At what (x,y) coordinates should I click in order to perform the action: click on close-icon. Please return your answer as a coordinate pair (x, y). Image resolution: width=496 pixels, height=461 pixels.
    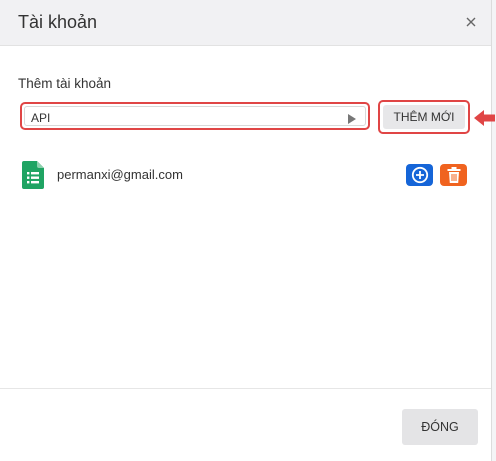
    Looking at the image, I should click on (471, 22).